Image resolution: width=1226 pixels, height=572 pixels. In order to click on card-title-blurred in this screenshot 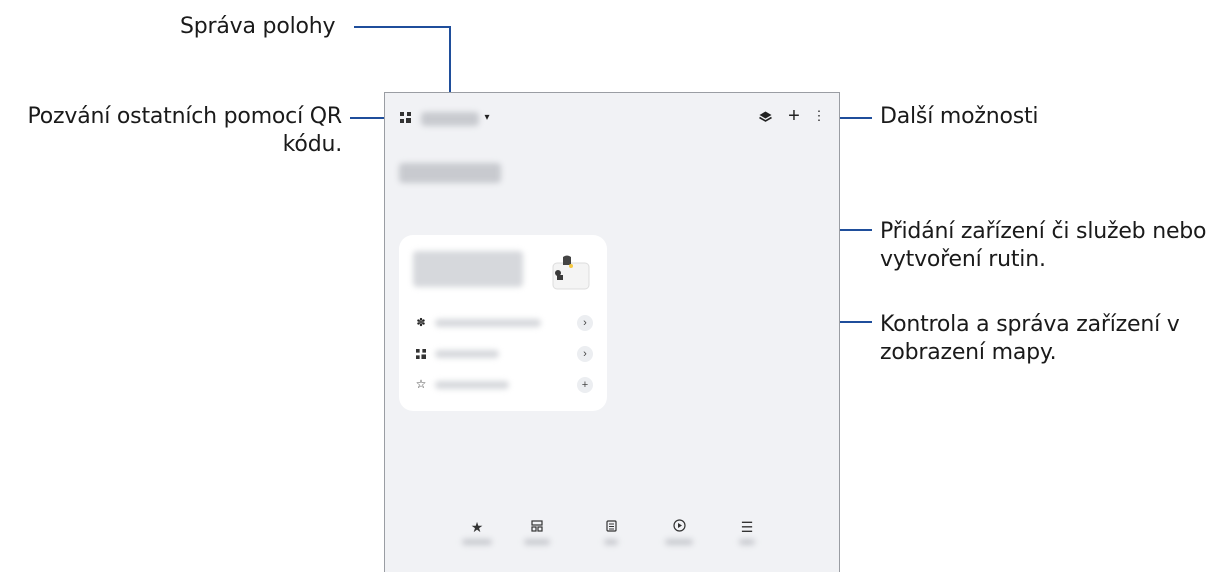, I will do `click(468, 269)`.